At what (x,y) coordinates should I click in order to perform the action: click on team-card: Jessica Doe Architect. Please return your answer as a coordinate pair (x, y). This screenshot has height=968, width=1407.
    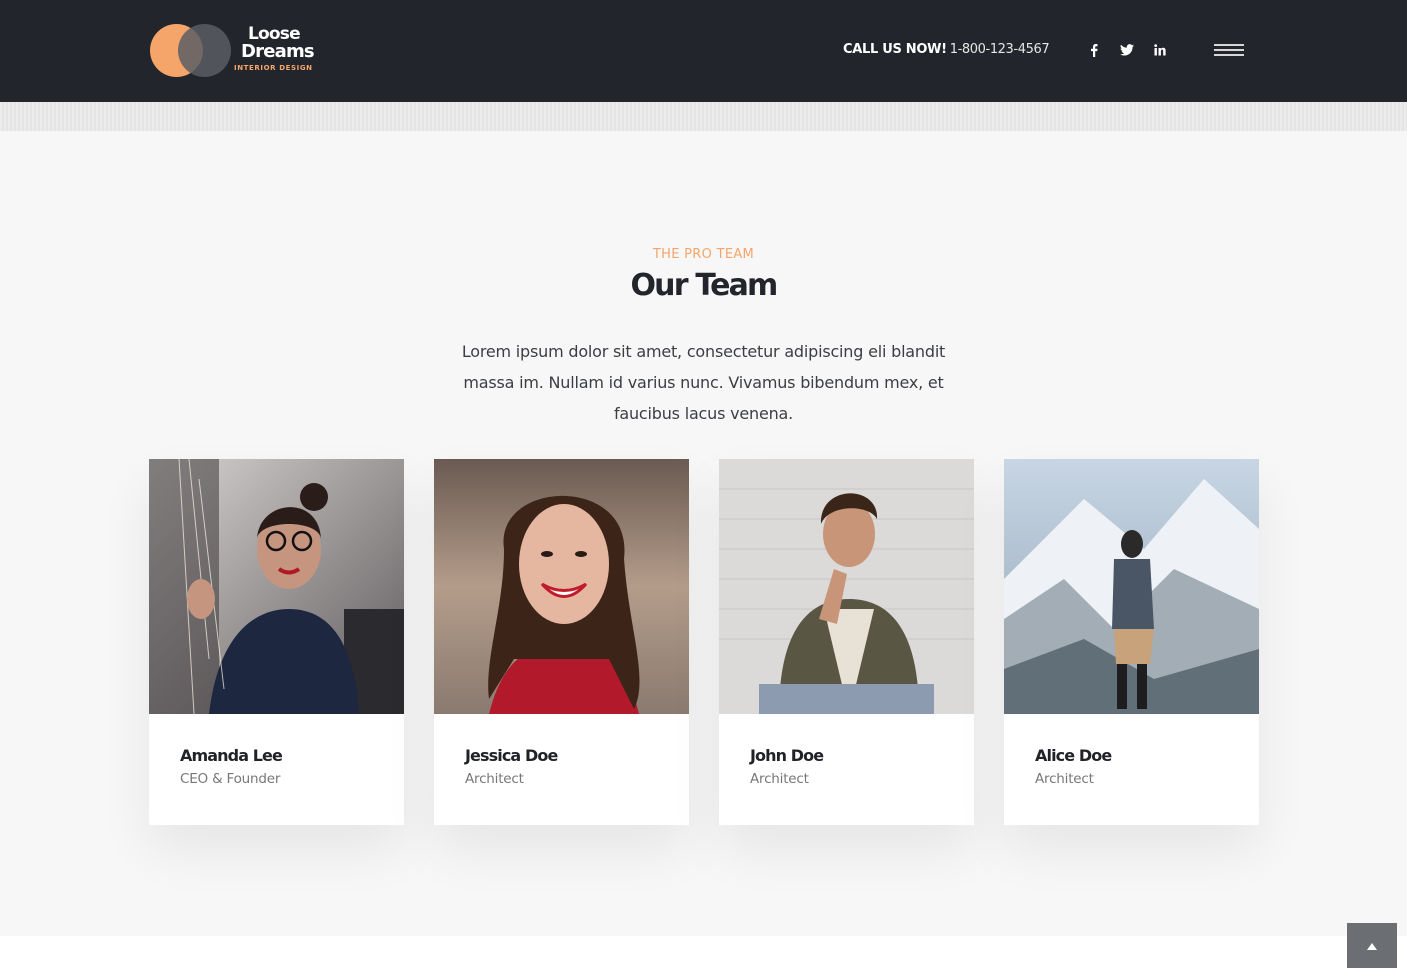
    Looking at the image, I should click on (561, 642).